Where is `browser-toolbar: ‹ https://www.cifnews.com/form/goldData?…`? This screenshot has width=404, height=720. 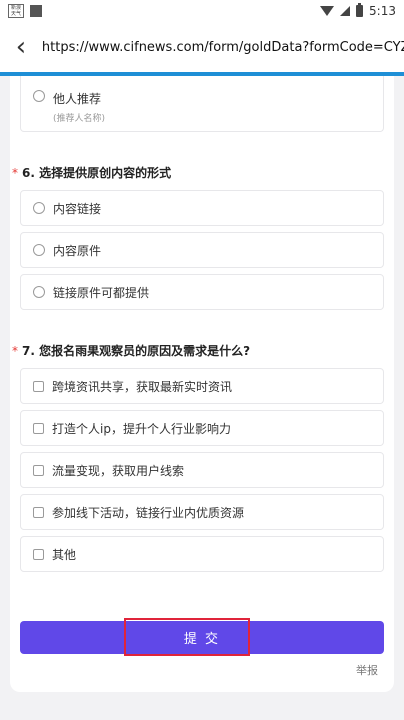 browser-toolbar: ‹ https://www.cifnews.com/form/goldData?… is located at coordinates (202, 47).